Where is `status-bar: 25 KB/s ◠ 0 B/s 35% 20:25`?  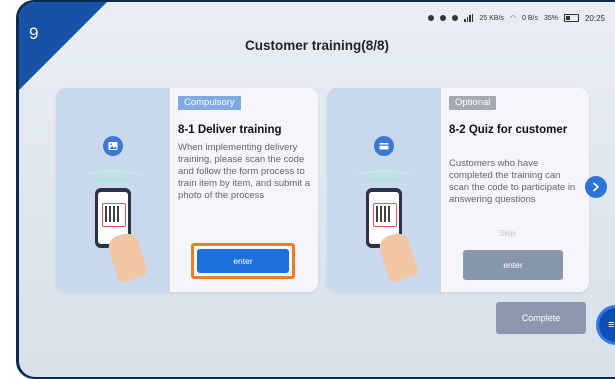
status-bar: 25 KB/s ◠ 0 B/s 35% 20:25 is located at coordinates (516, 18).